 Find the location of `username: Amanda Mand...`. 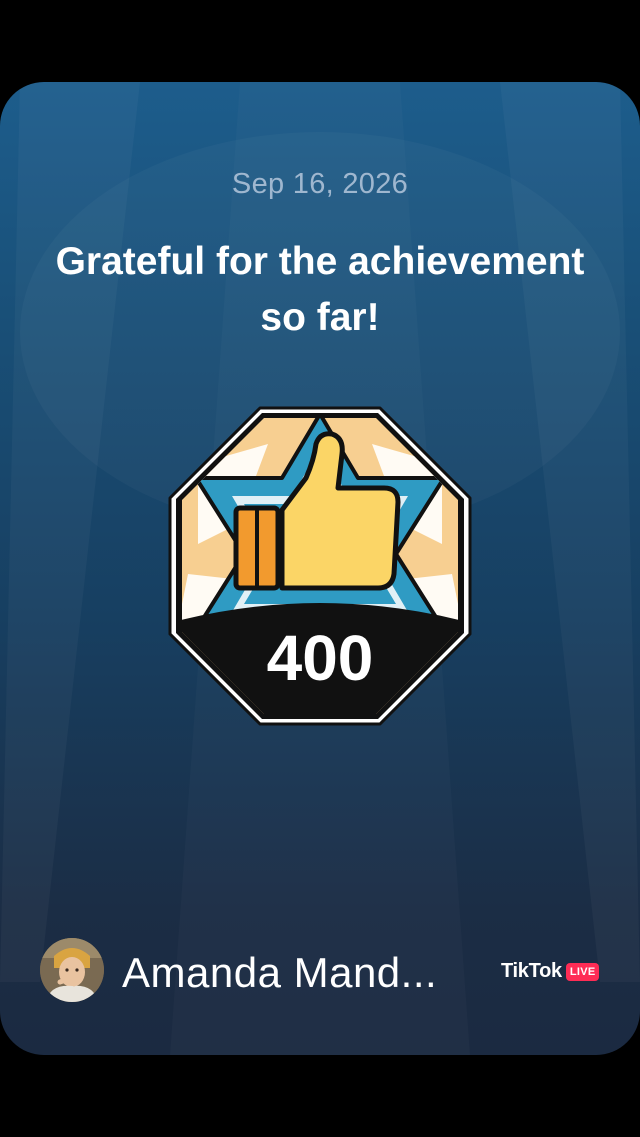

username: Amanda Mand... is located at coordinates (279, 973).